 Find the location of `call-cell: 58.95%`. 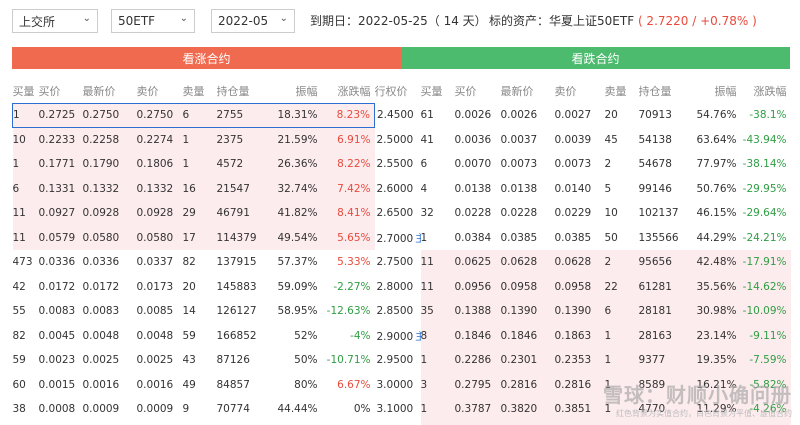

call-cell: 58.95% is located at coordinates (294, 311).